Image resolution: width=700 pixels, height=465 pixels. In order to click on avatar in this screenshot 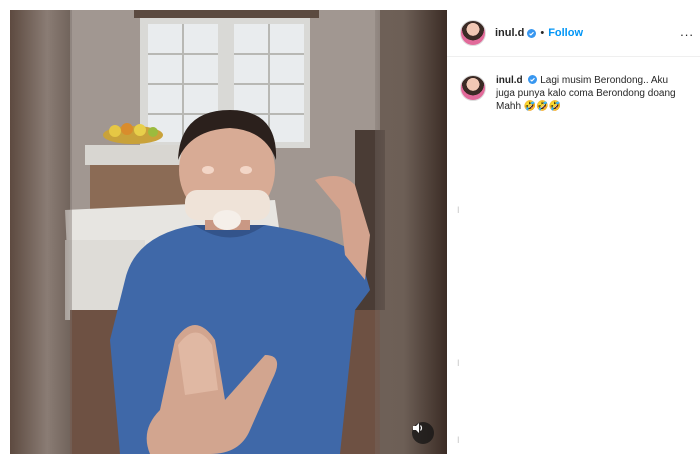, I will do `click(473, 33)`.